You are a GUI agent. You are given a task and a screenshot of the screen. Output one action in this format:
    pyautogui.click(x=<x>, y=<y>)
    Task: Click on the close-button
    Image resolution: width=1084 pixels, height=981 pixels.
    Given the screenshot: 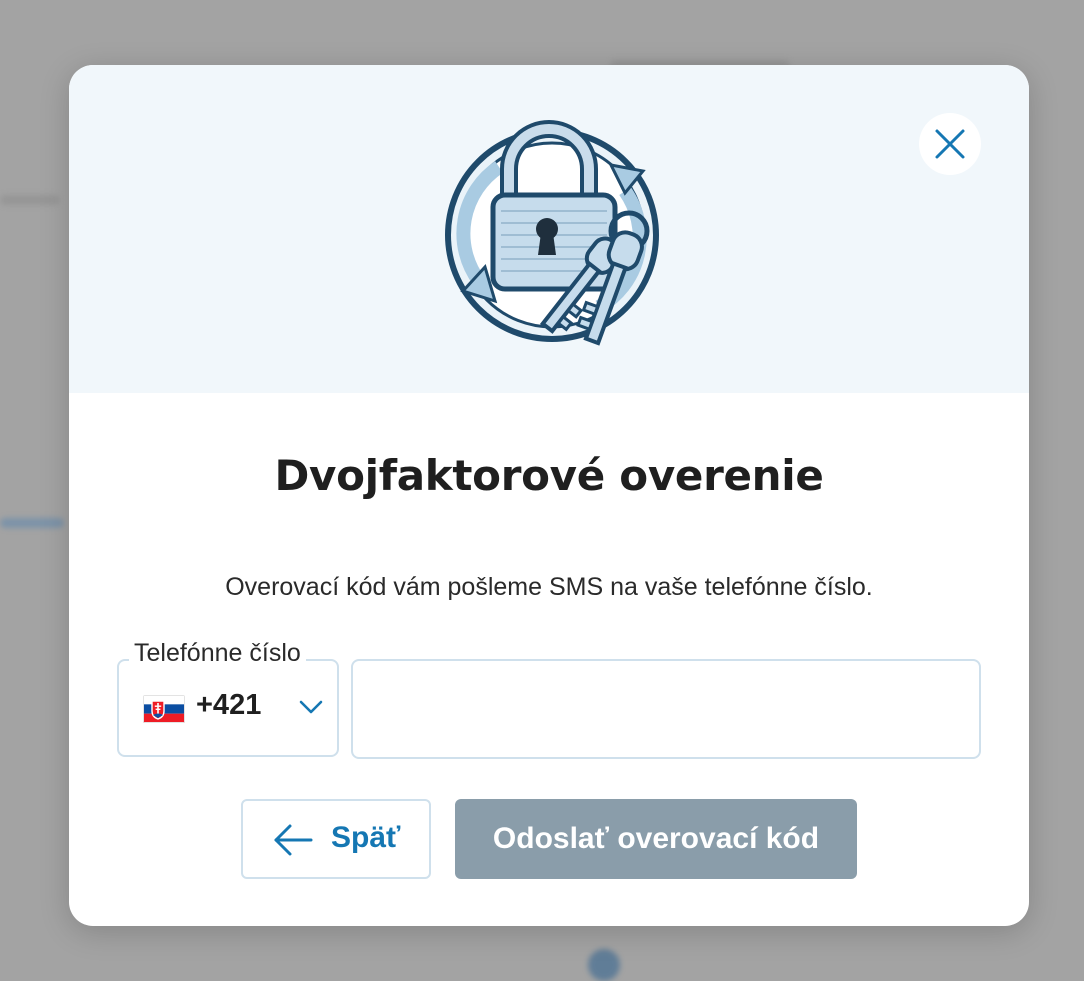 What is the action you would take?
    pyautogui.click(x=950, y=144)
    